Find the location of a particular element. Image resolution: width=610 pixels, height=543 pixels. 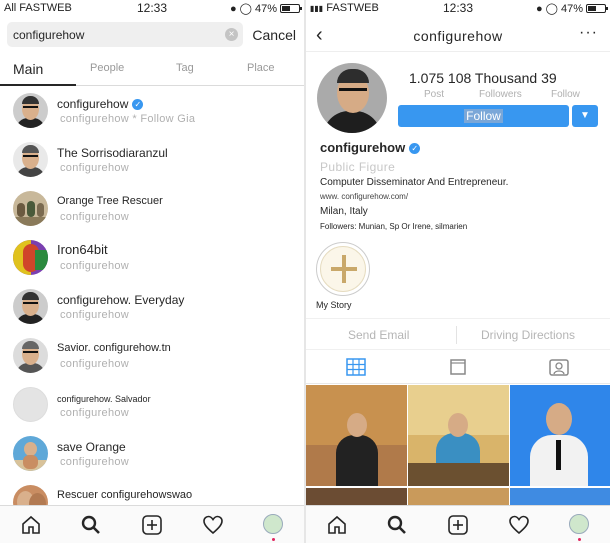

list-item: configurehow. Salvador configurehow is located at coordinates (152, 405).